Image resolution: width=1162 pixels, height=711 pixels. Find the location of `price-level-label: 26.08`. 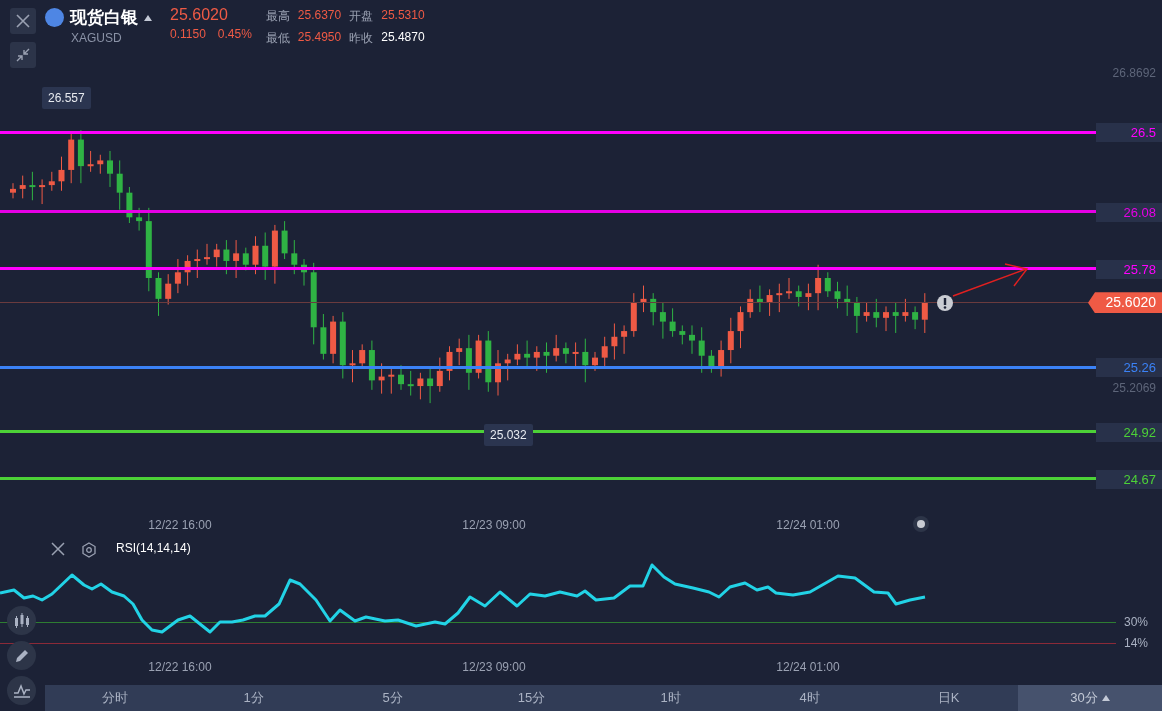

price-level-label: 26.08 is located at coordinates (1129, 212).